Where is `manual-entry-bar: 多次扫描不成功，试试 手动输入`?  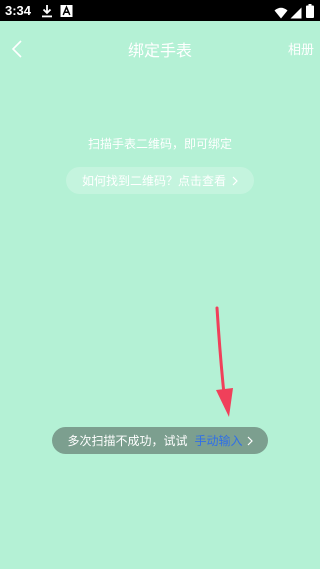 manual-entry-bar: 多次扫描不成功，试试 手动输入 is located at coordinates (160, 440).